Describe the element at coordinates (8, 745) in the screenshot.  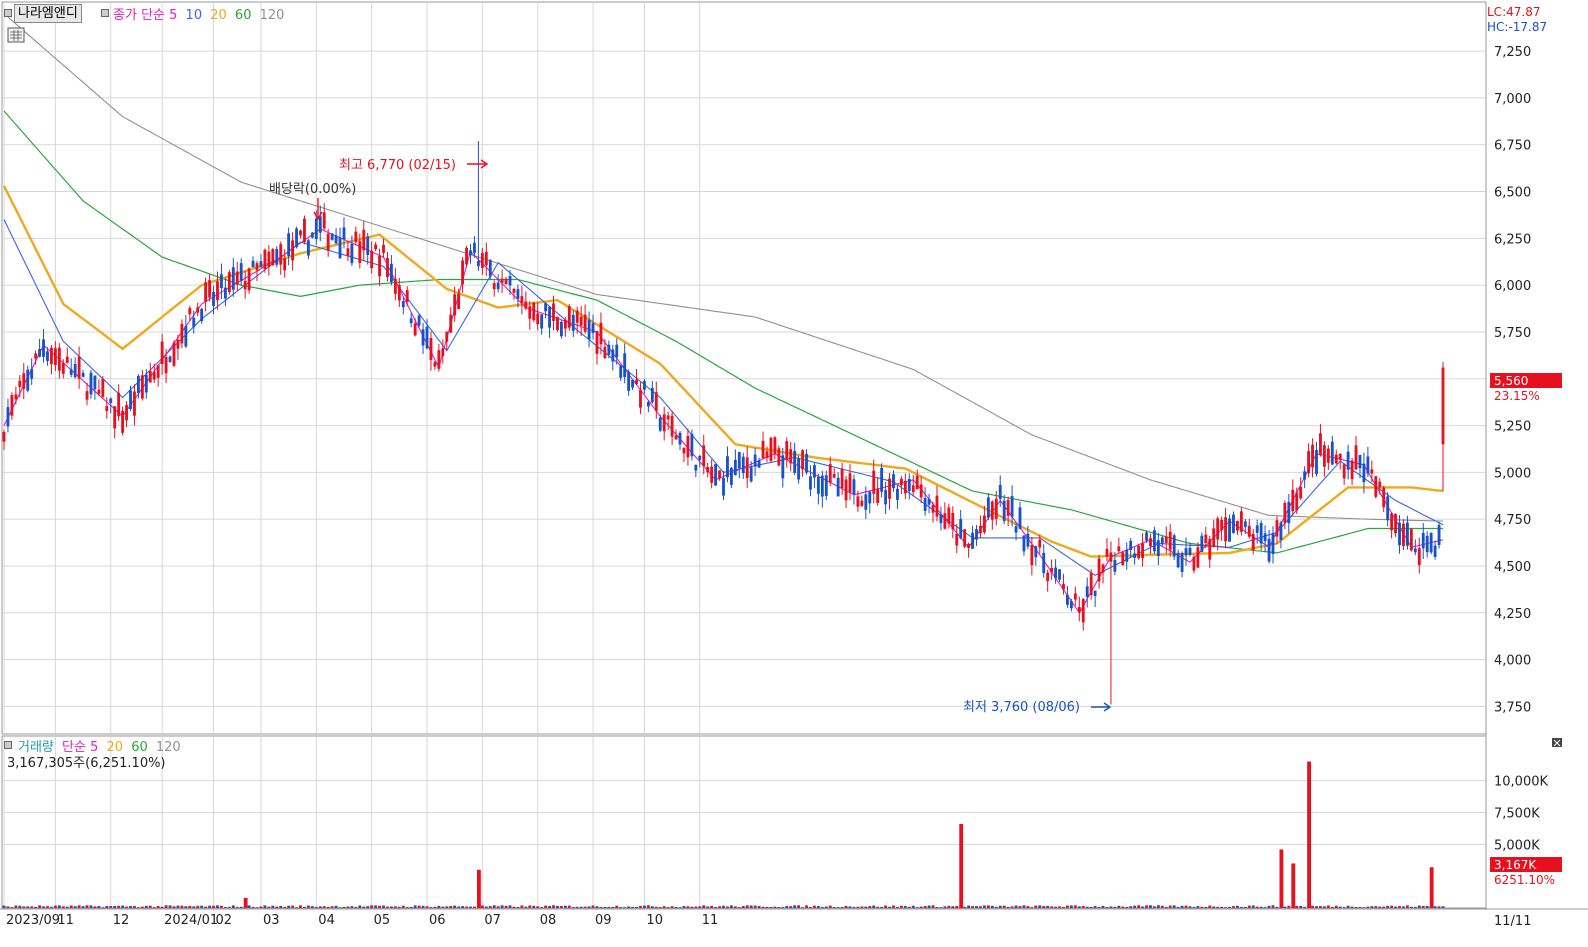
I see `volume-handle-icon` at that location.